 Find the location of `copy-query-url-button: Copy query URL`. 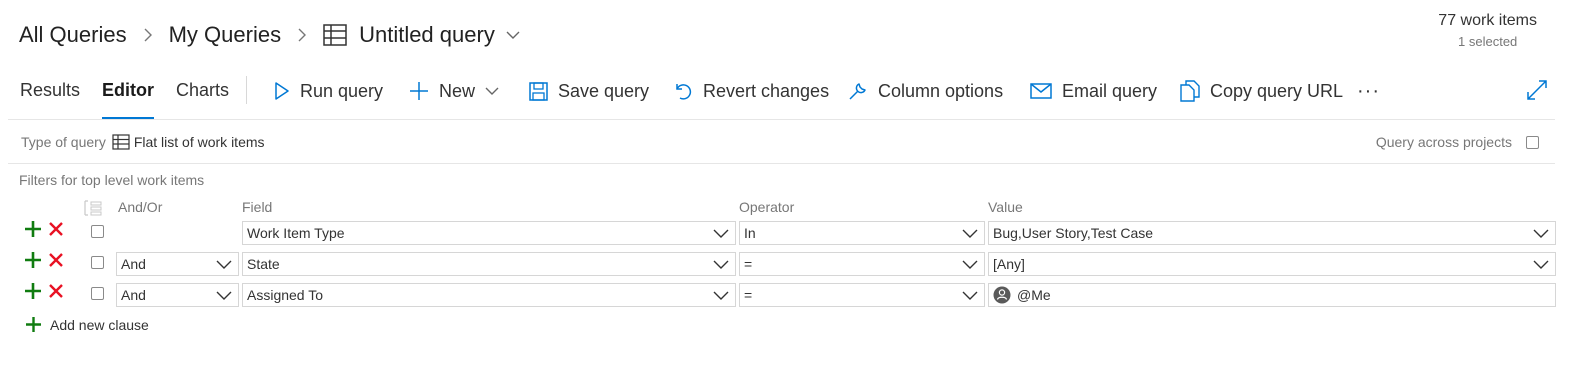

copy-query-url-button: Copy query URL is located at coordinates (1261, 91).